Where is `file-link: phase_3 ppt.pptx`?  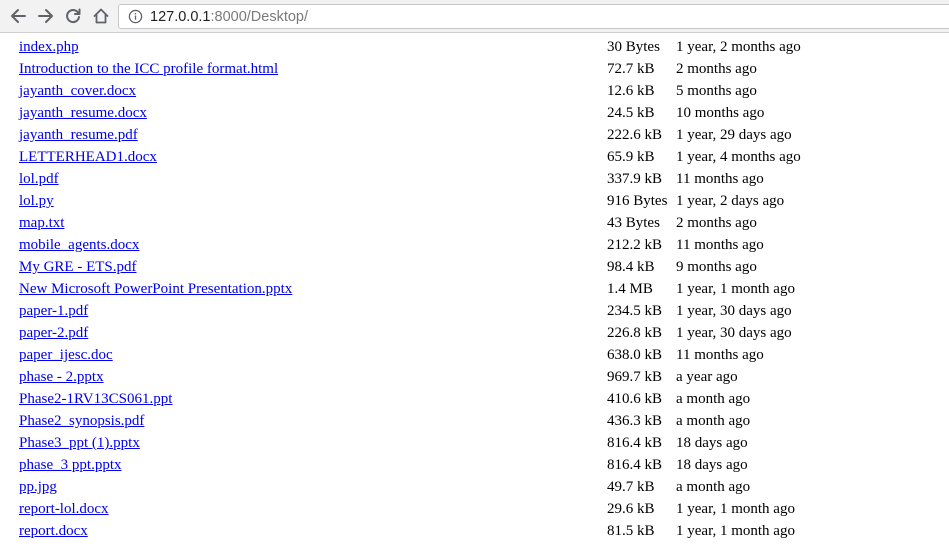 file-link: phase_3 ppt.pptx is located at coordinates (70, 465).